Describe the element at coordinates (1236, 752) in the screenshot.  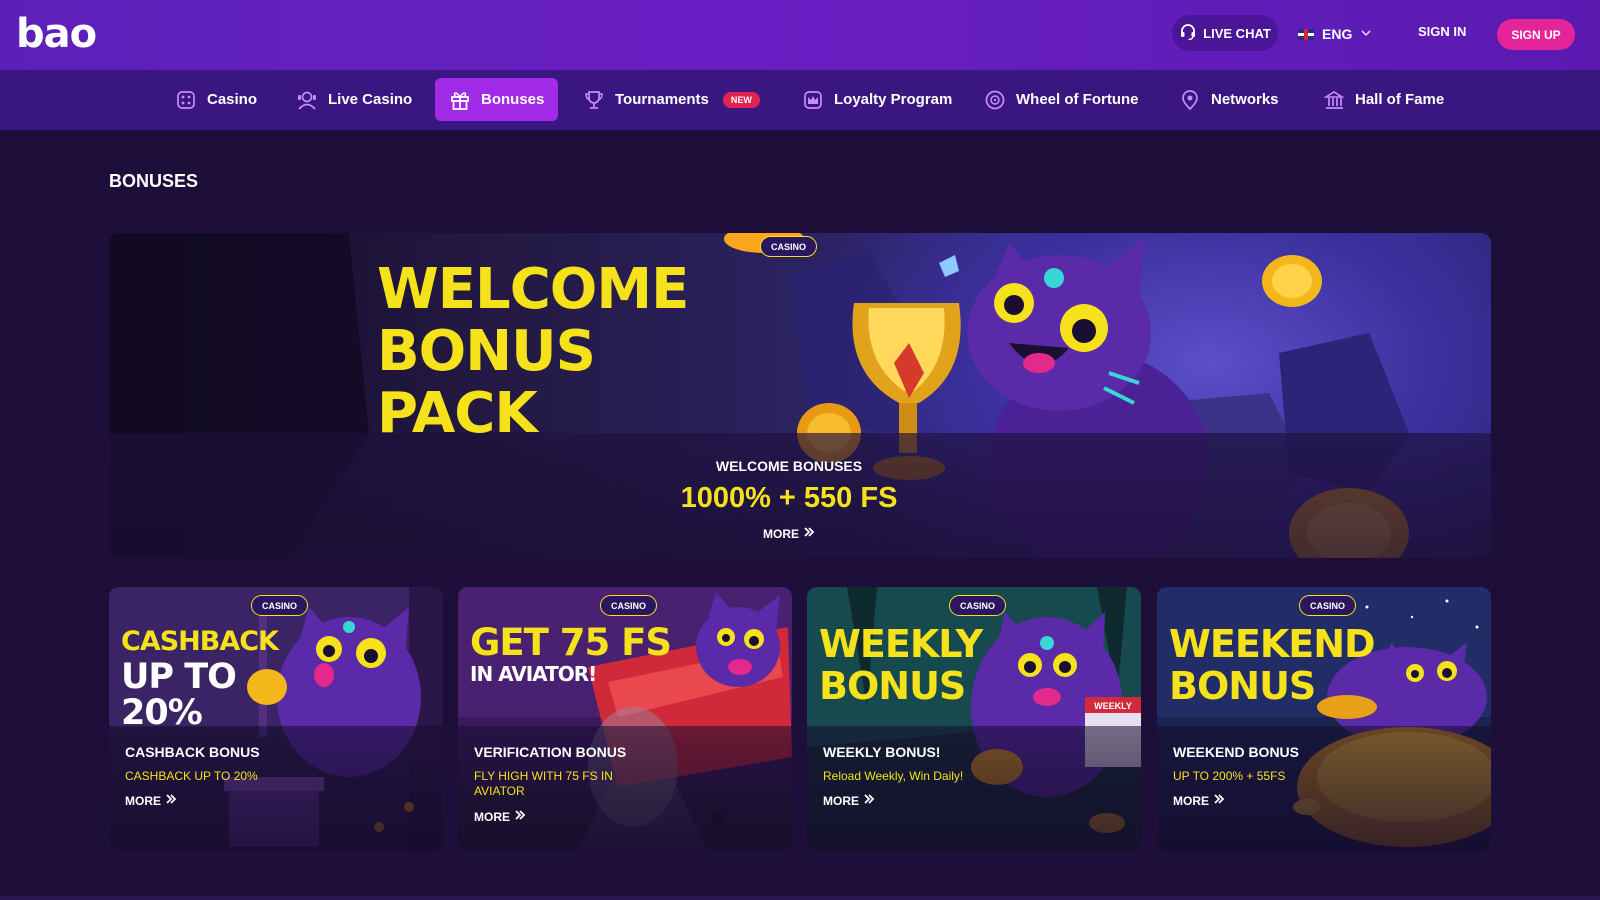
I see `card-title: WEEKEND BONUS` at that location.